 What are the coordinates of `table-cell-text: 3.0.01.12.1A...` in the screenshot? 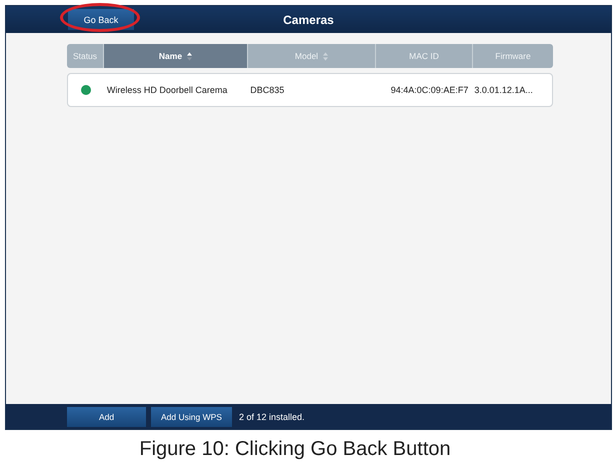 It's located at (503, 90).